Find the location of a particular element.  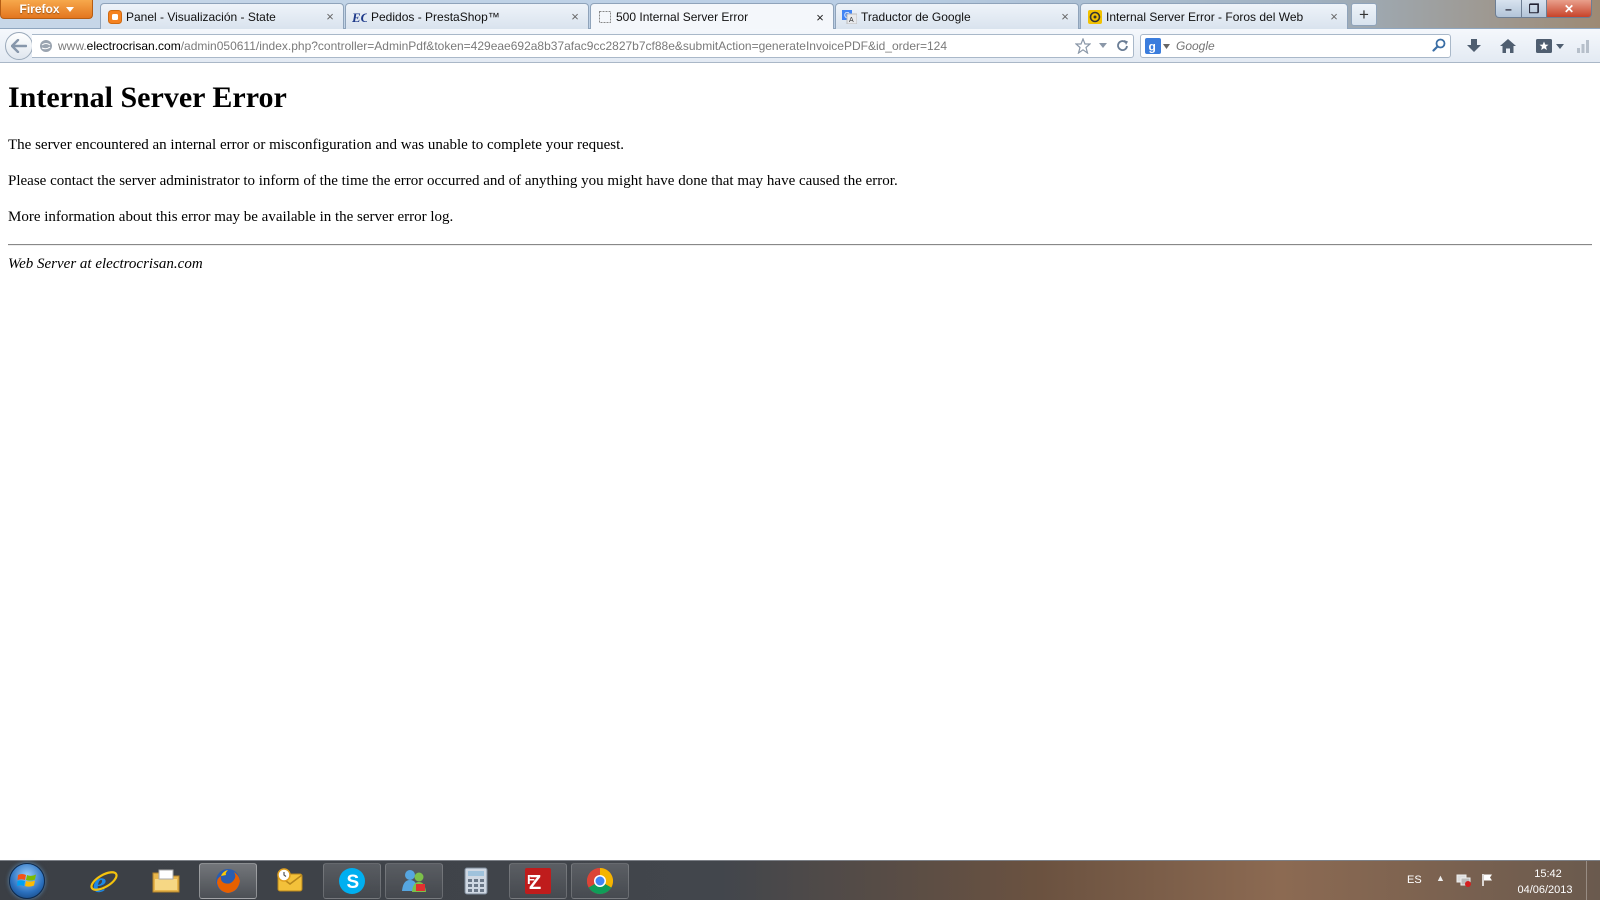

taskbar-internet-explorer: e is located at coordinates (104, 881).